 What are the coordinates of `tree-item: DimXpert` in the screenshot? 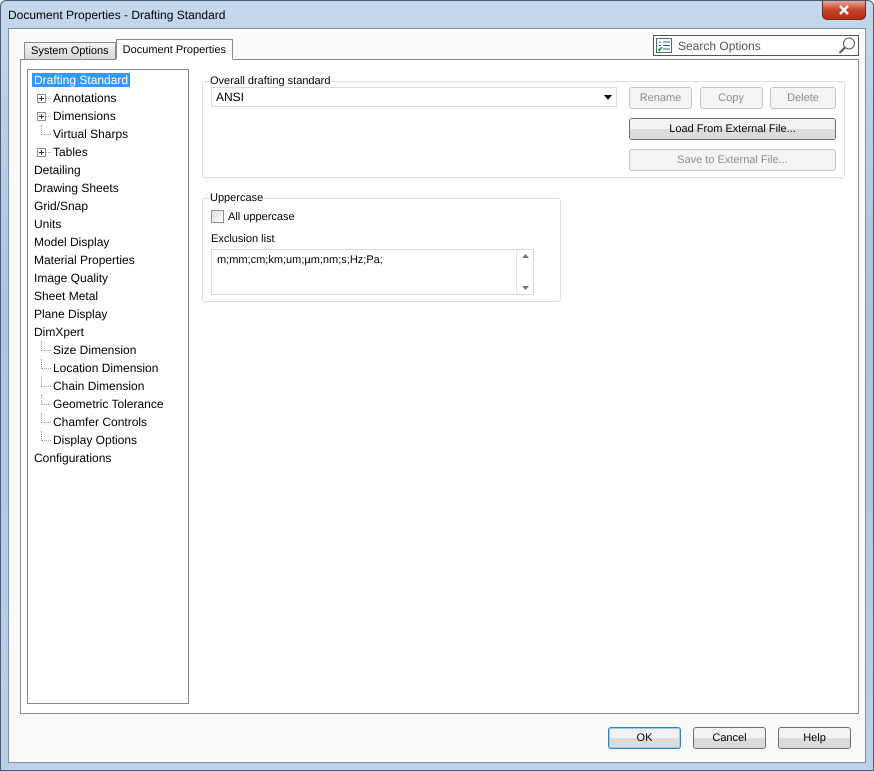 It's located at (59, 332).